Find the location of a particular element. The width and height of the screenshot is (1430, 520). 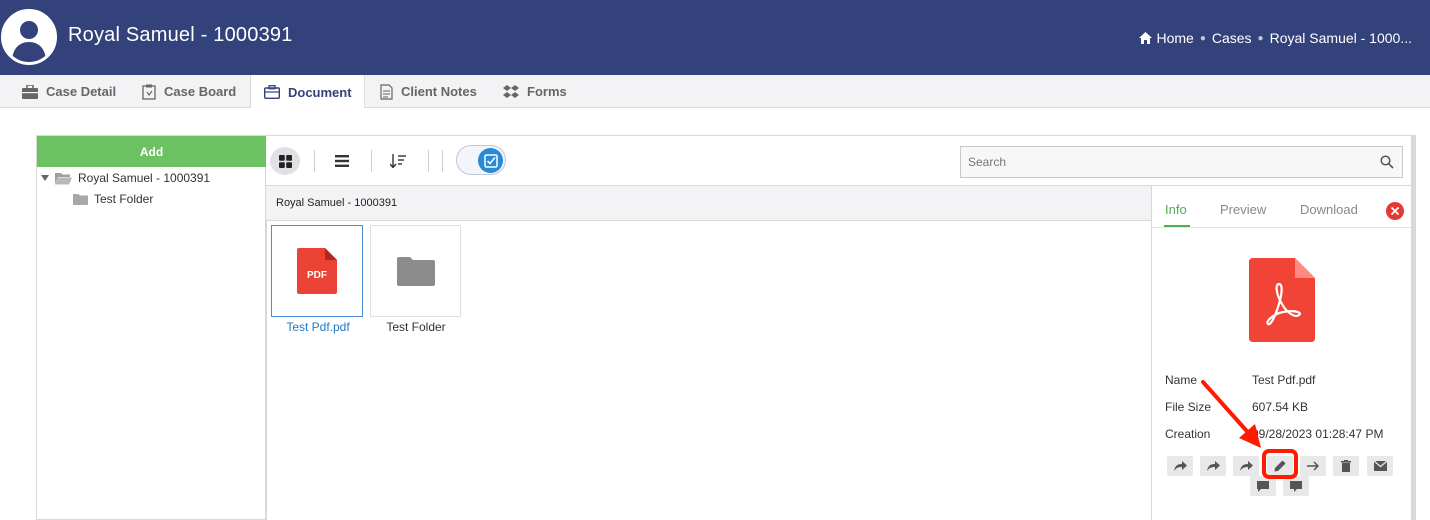

close-icon is located at coordinates (1395, 211).